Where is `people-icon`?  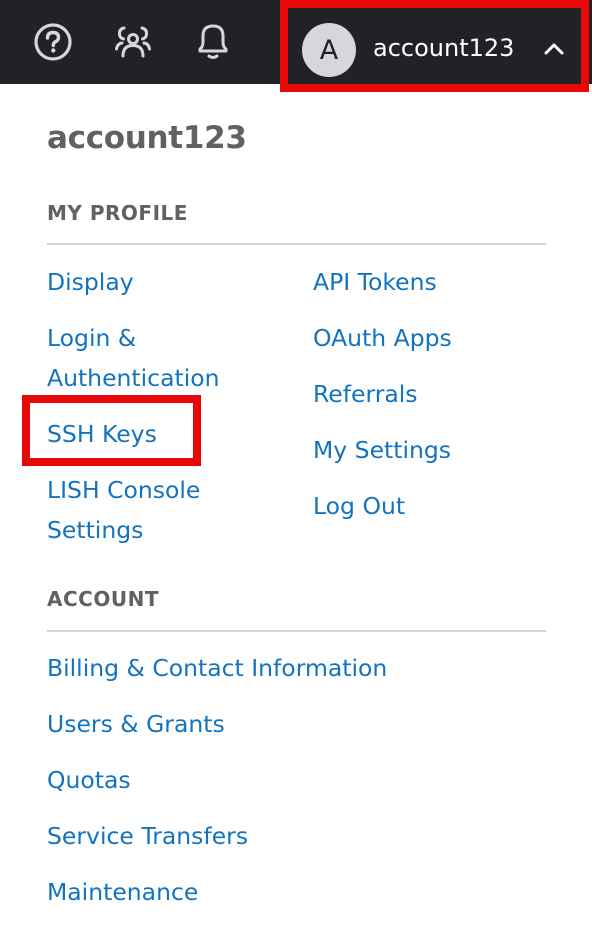 people-icon is located at coordinates (133, 42).